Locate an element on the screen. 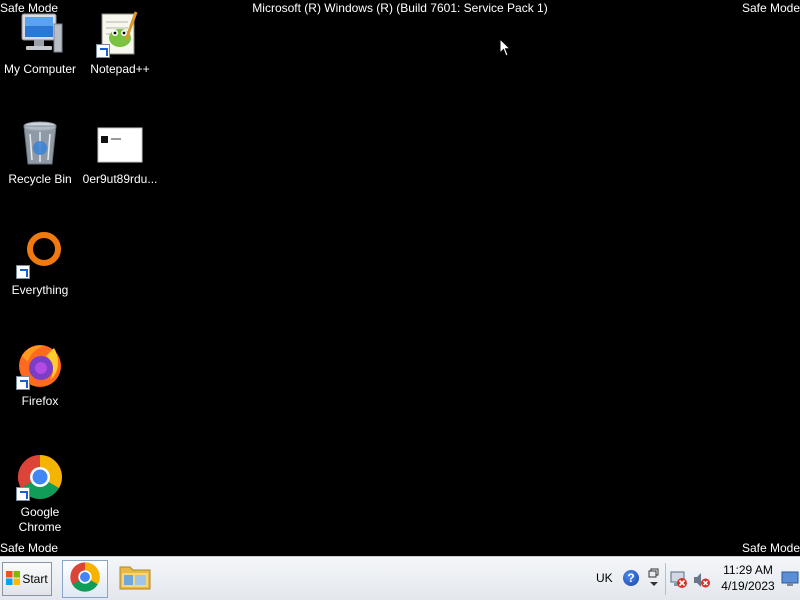 The height and width of the screenshot is (600, 800). tray-divider is located at coordinates (665, 579).